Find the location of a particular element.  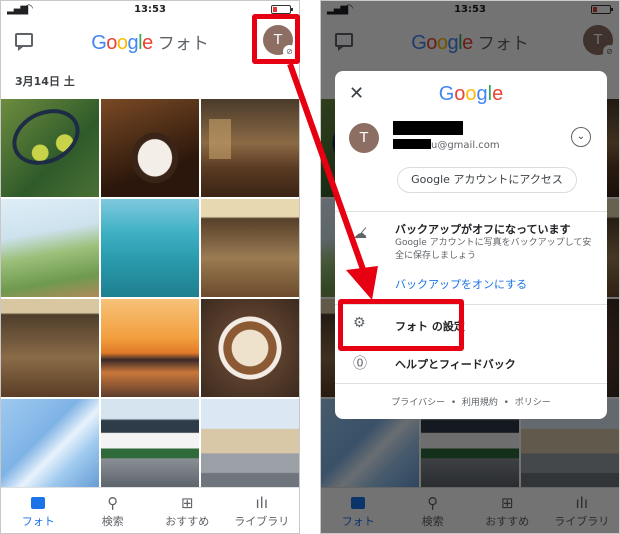

library-icon: ılı is located at coordinates (261, 503).